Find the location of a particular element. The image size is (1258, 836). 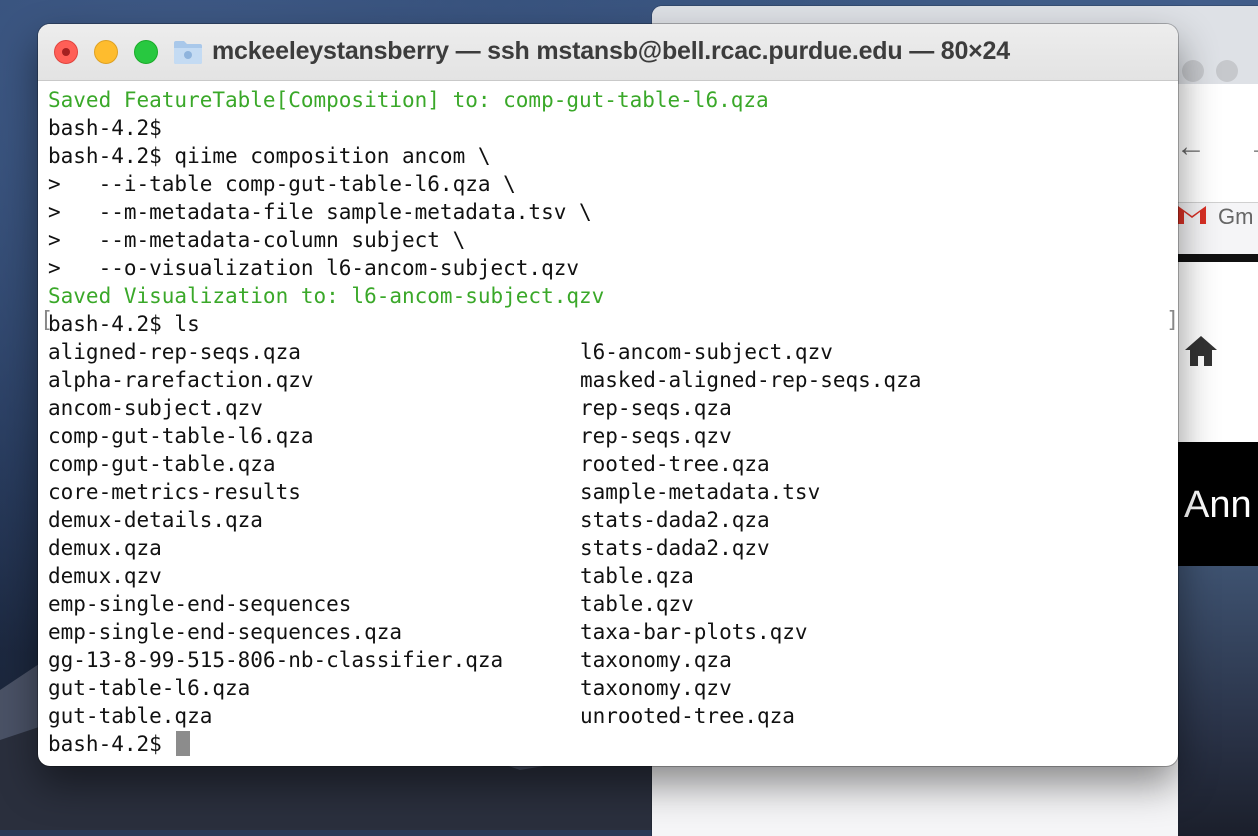

terminal-line: bash-4.2$ is located at coordinates (105, 128).